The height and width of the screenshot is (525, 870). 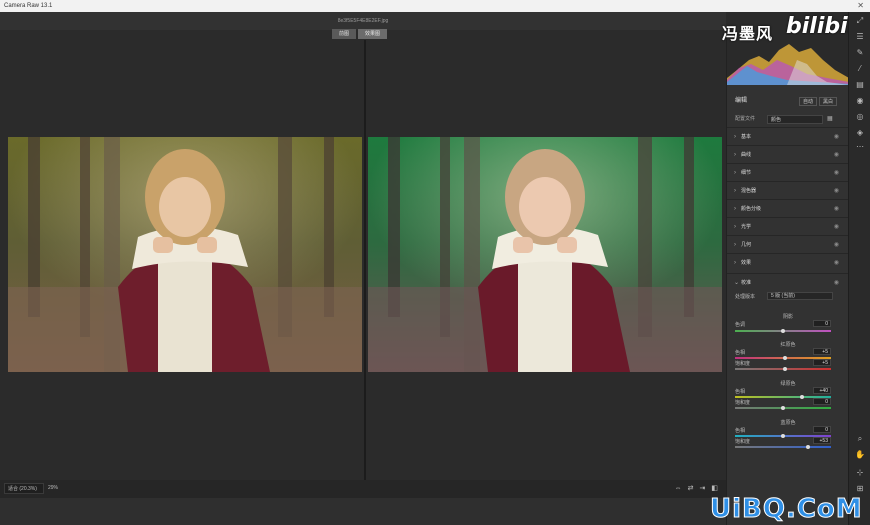 What do you see at coordinates (859, 52) in the screenshot?
I see `healing-icon: ✎` at bounding box center [859, 52].